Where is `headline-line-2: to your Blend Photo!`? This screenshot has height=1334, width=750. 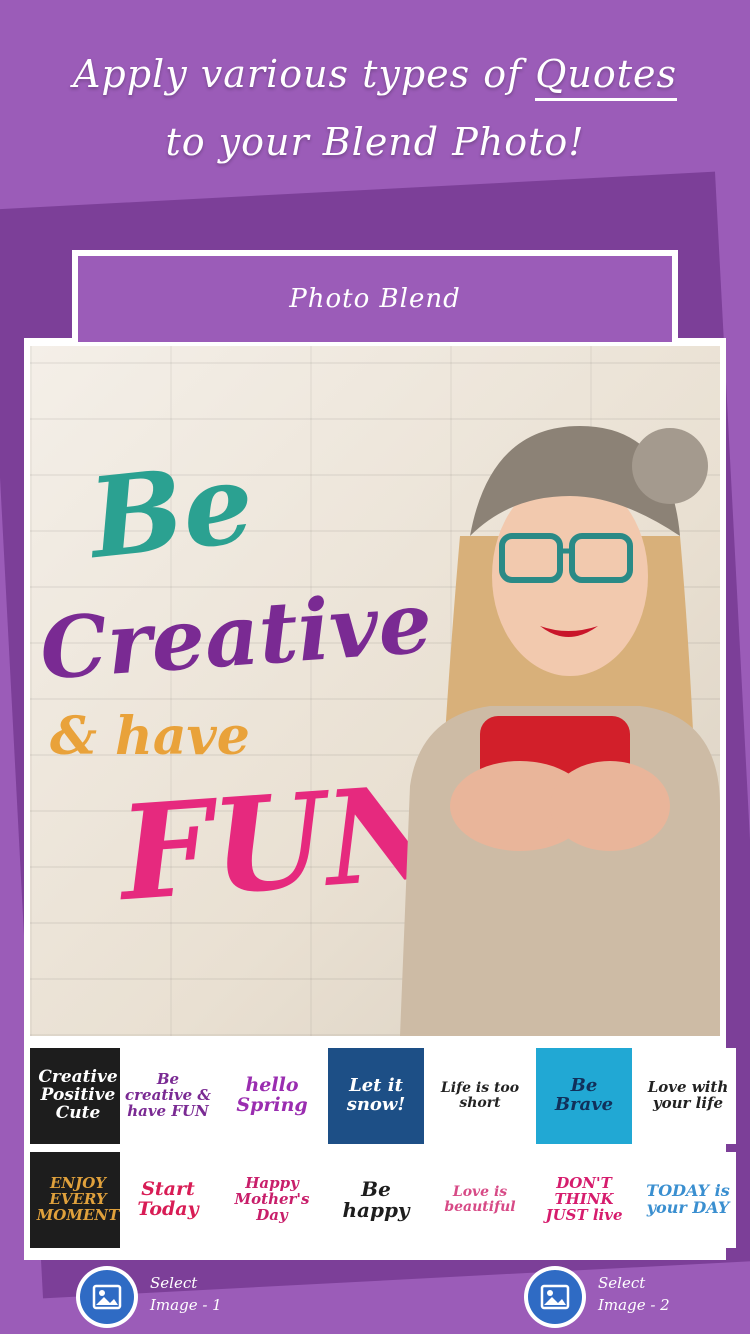
headline-line-2: to your Blend Photo! is located at coordinates (375, 142).